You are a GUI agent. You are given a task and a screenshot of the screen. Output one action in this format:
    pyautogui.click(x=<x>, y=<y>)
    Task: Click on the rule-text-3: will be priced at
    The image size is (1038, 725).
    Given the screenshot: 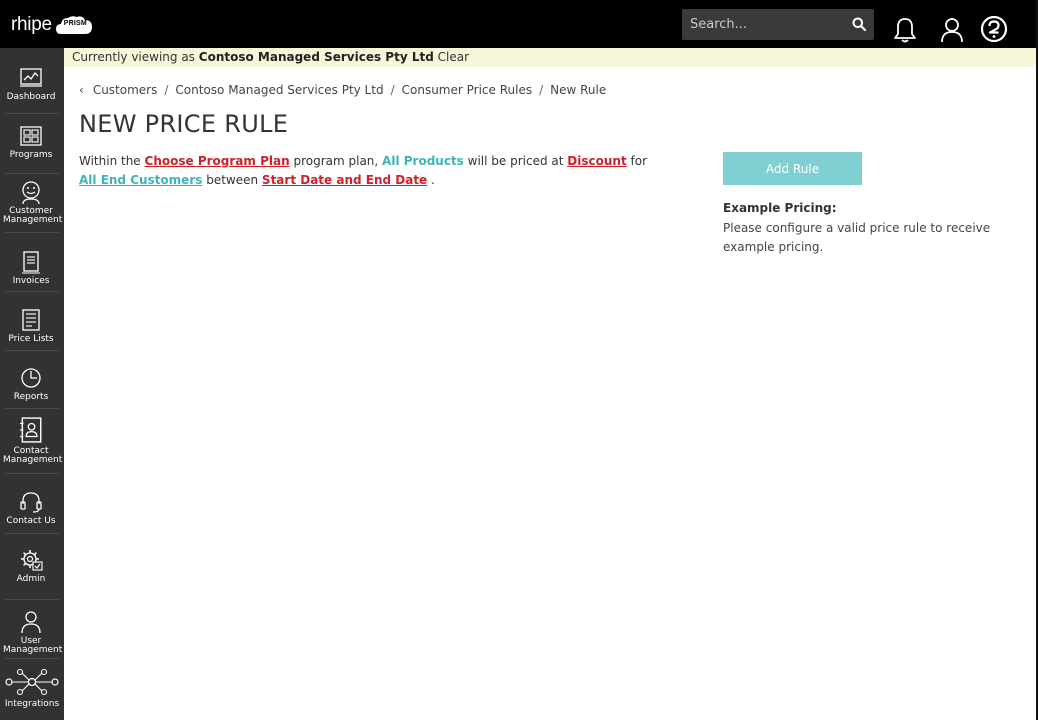 What is the action you would take?
    pyautogui.click(x=515, y=161)
    